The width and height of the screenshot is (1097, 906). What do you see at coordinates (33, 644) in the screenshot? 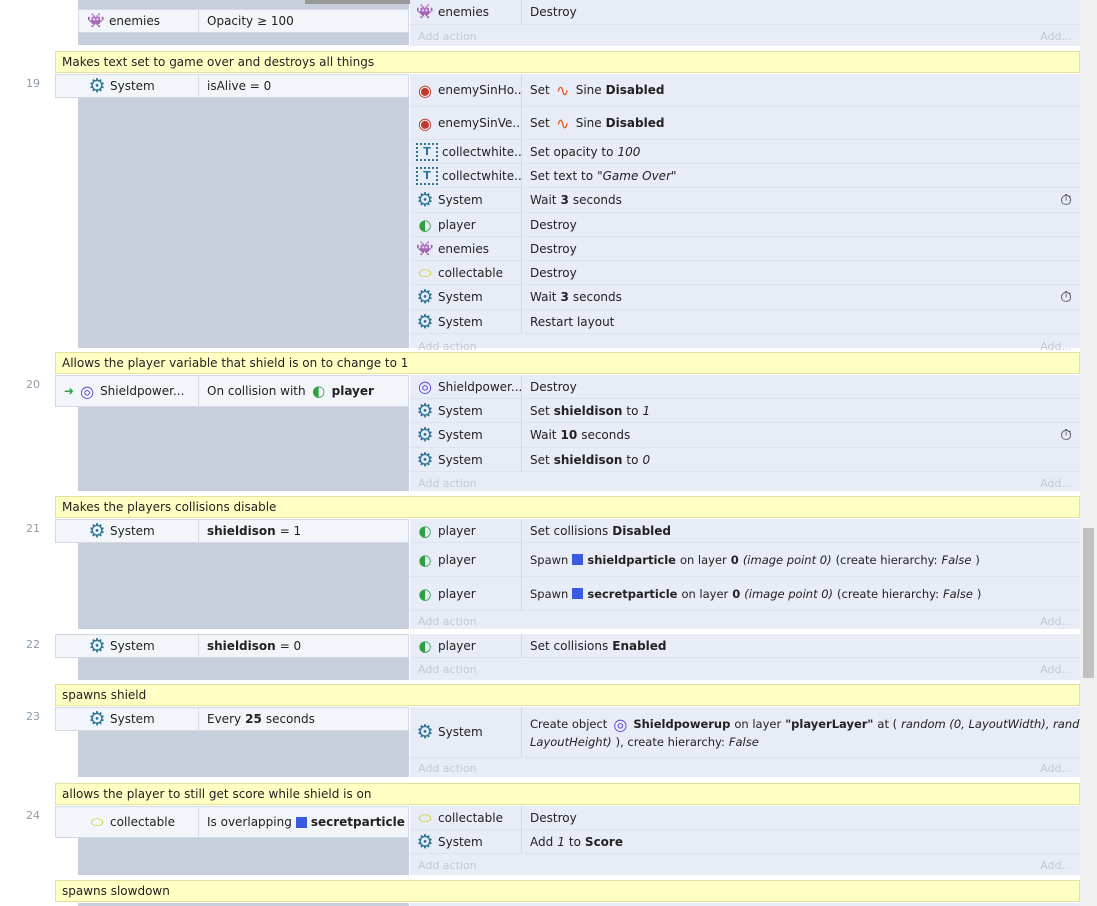
I see `event-number: 22` at bounding box center [33, 644].